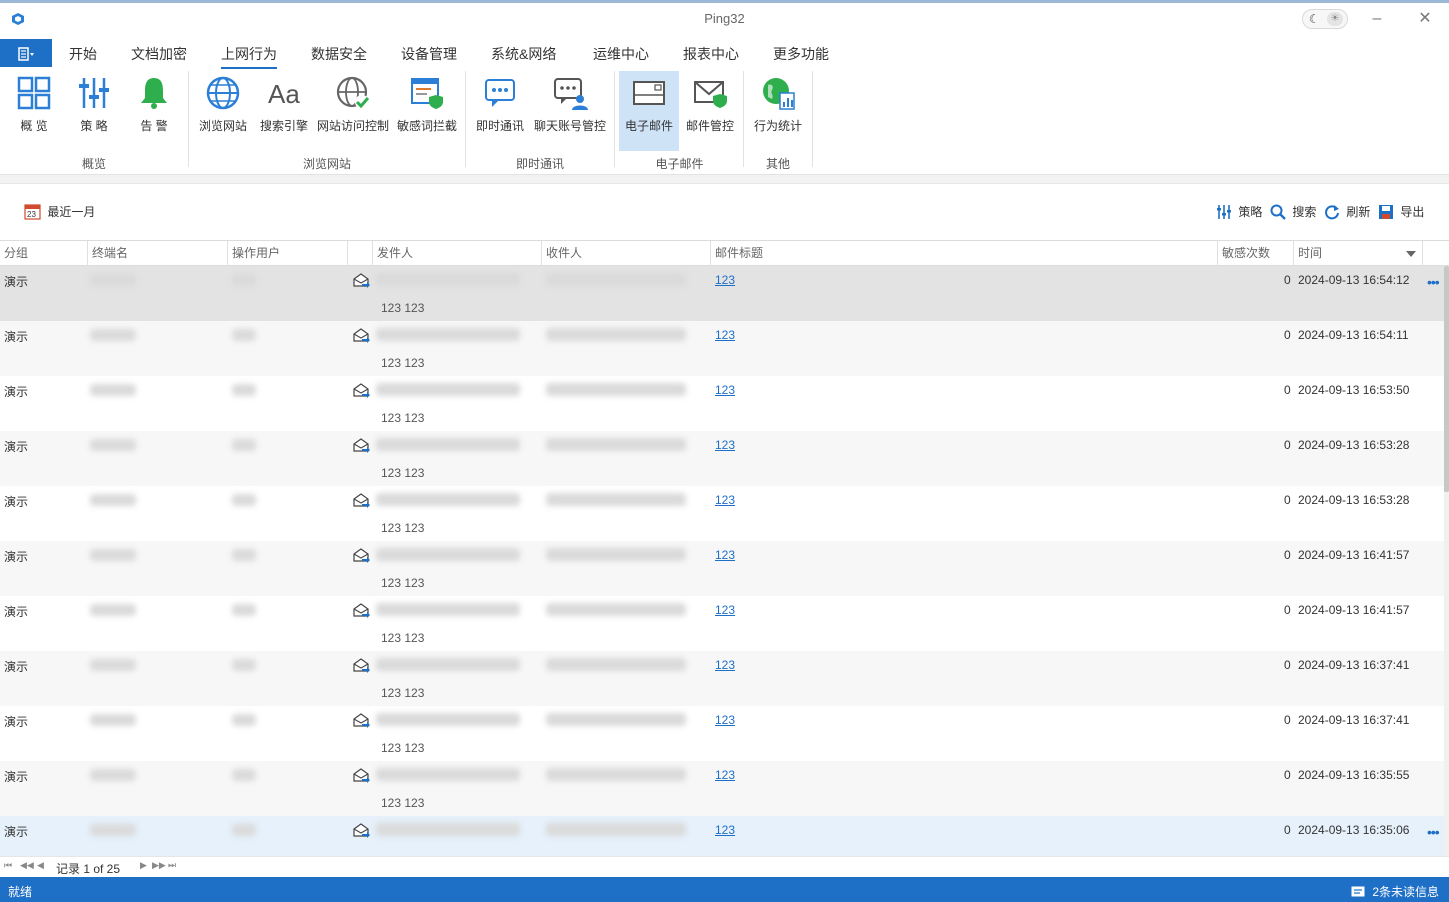 This screenshot has width=1449, height=902. Describe the element at coordinates (778, 111) in the screenshot. I see `ribbon-behavior-stats-button: 行为统计` at that location.